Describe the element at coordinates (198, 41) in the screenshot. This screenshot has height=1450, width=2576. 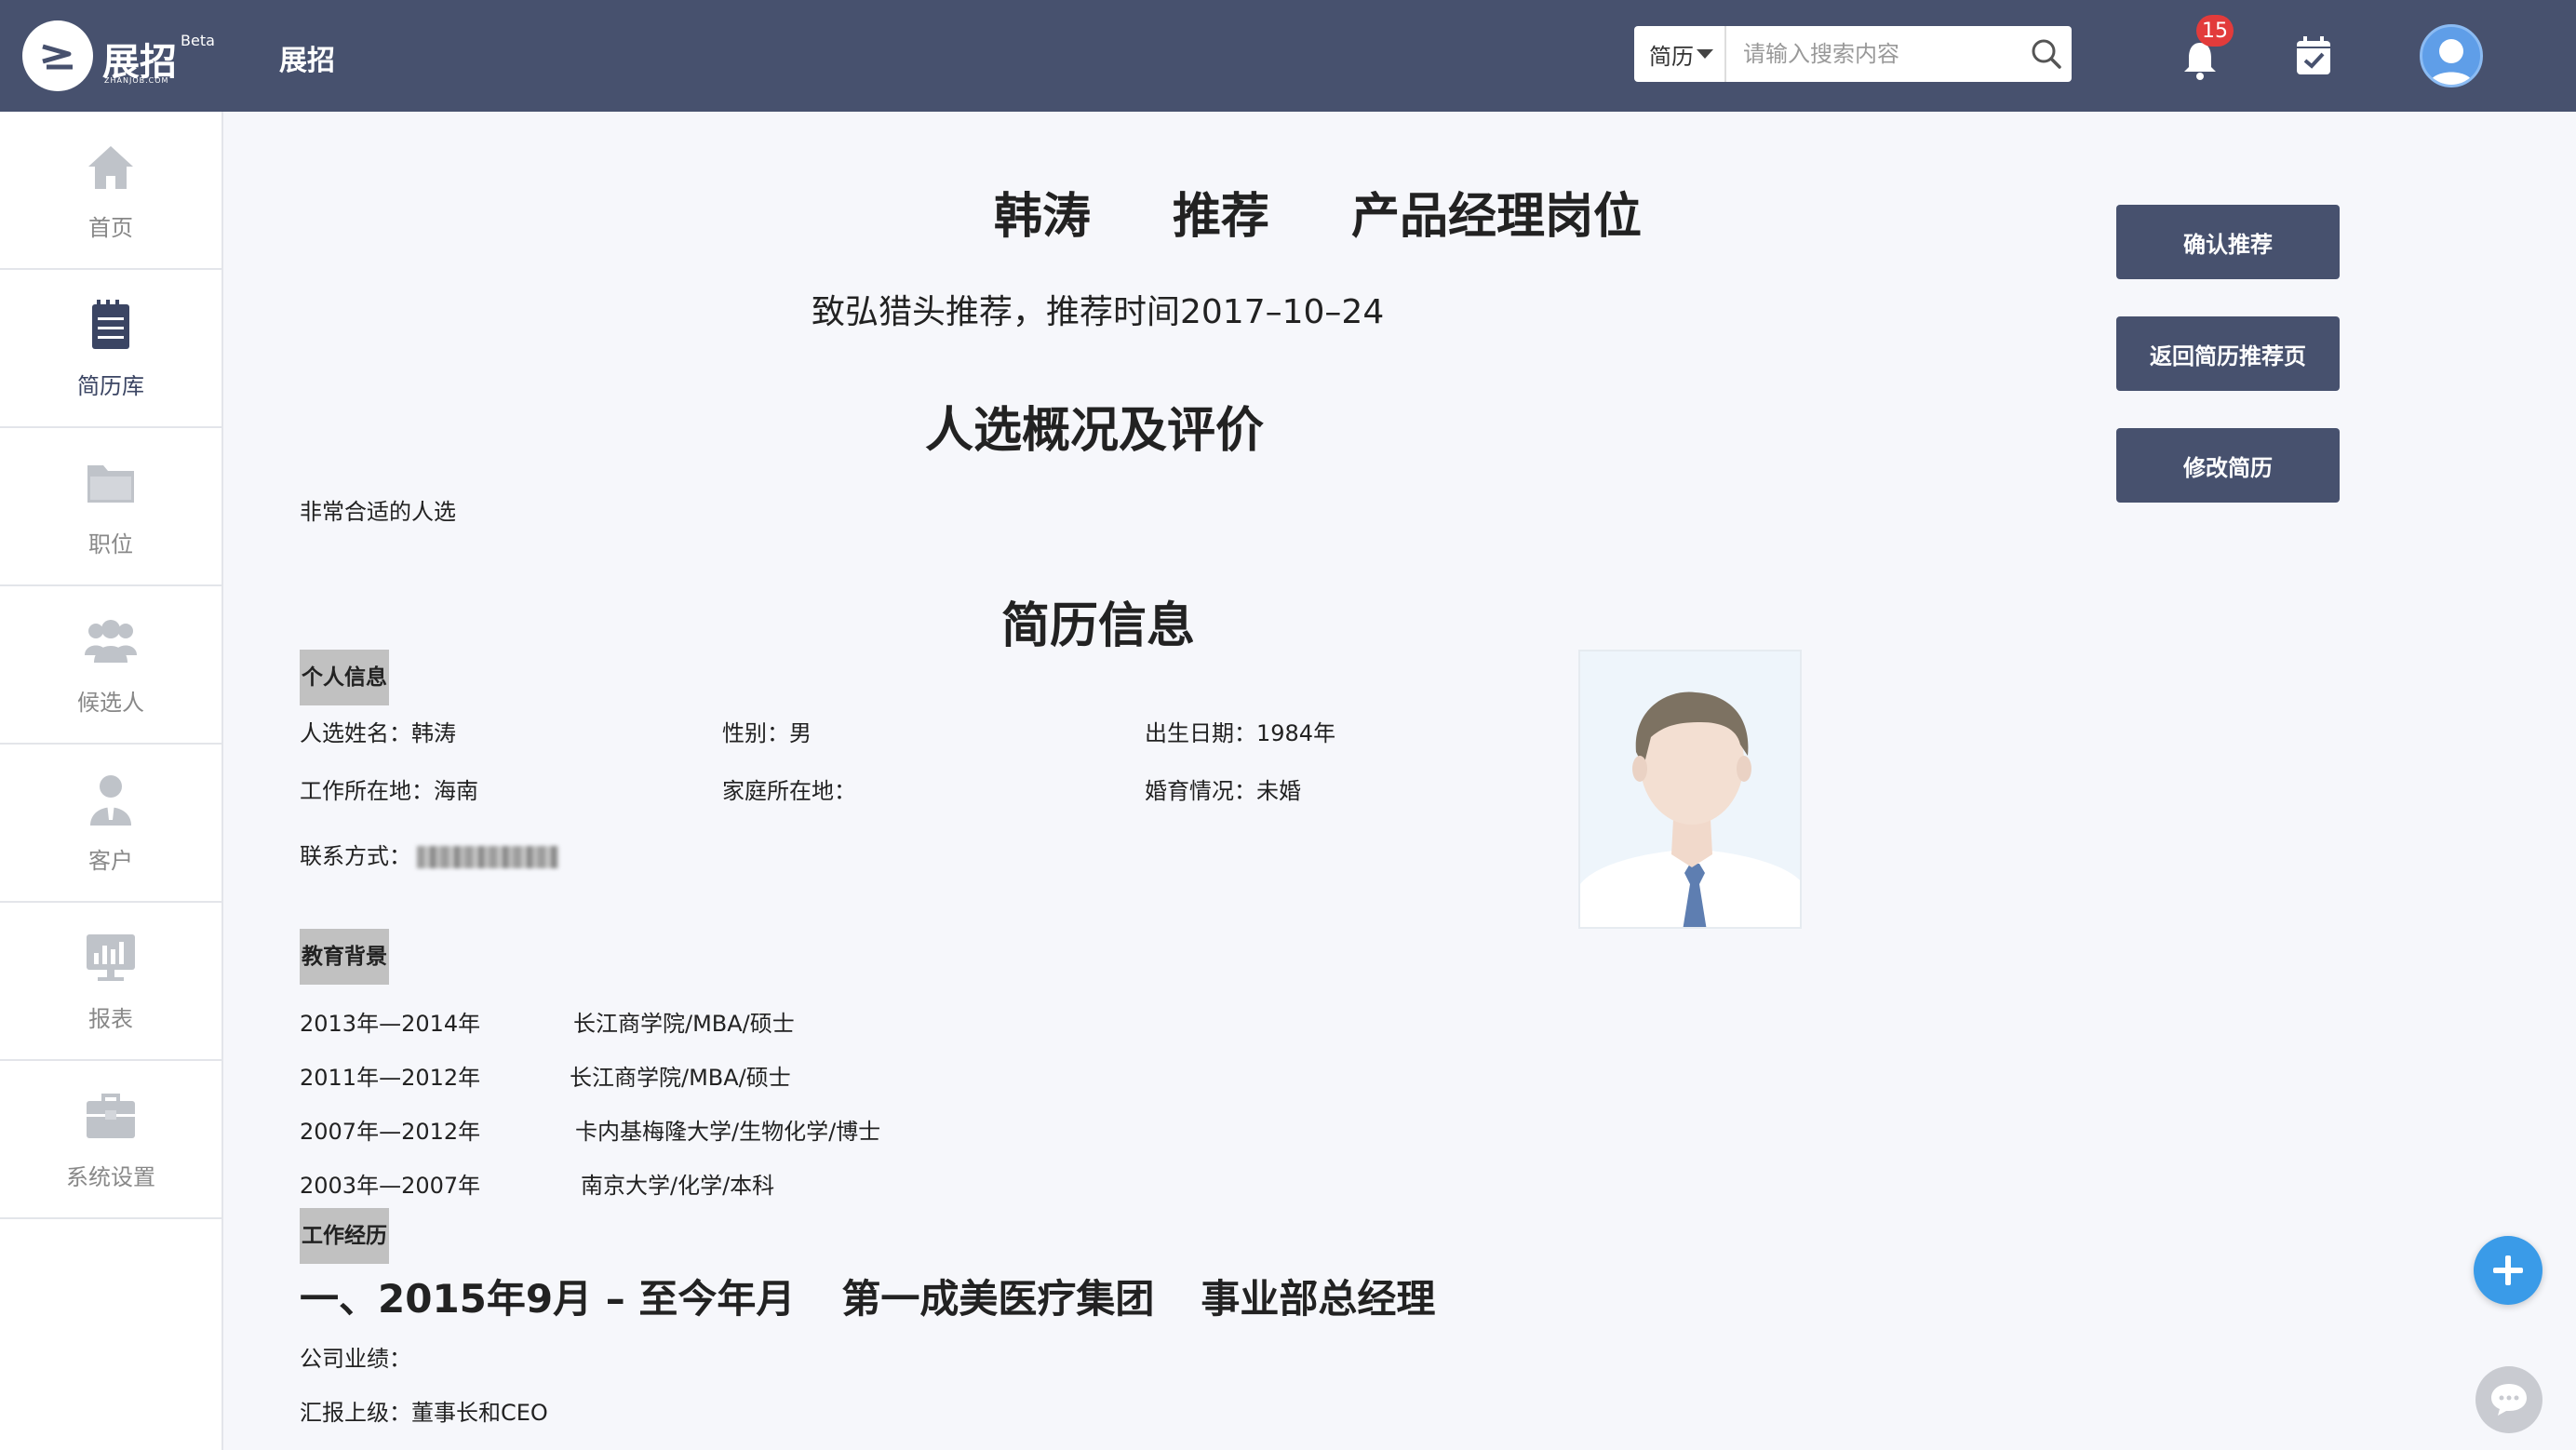
I see `logo-beta: Beta` at that location.